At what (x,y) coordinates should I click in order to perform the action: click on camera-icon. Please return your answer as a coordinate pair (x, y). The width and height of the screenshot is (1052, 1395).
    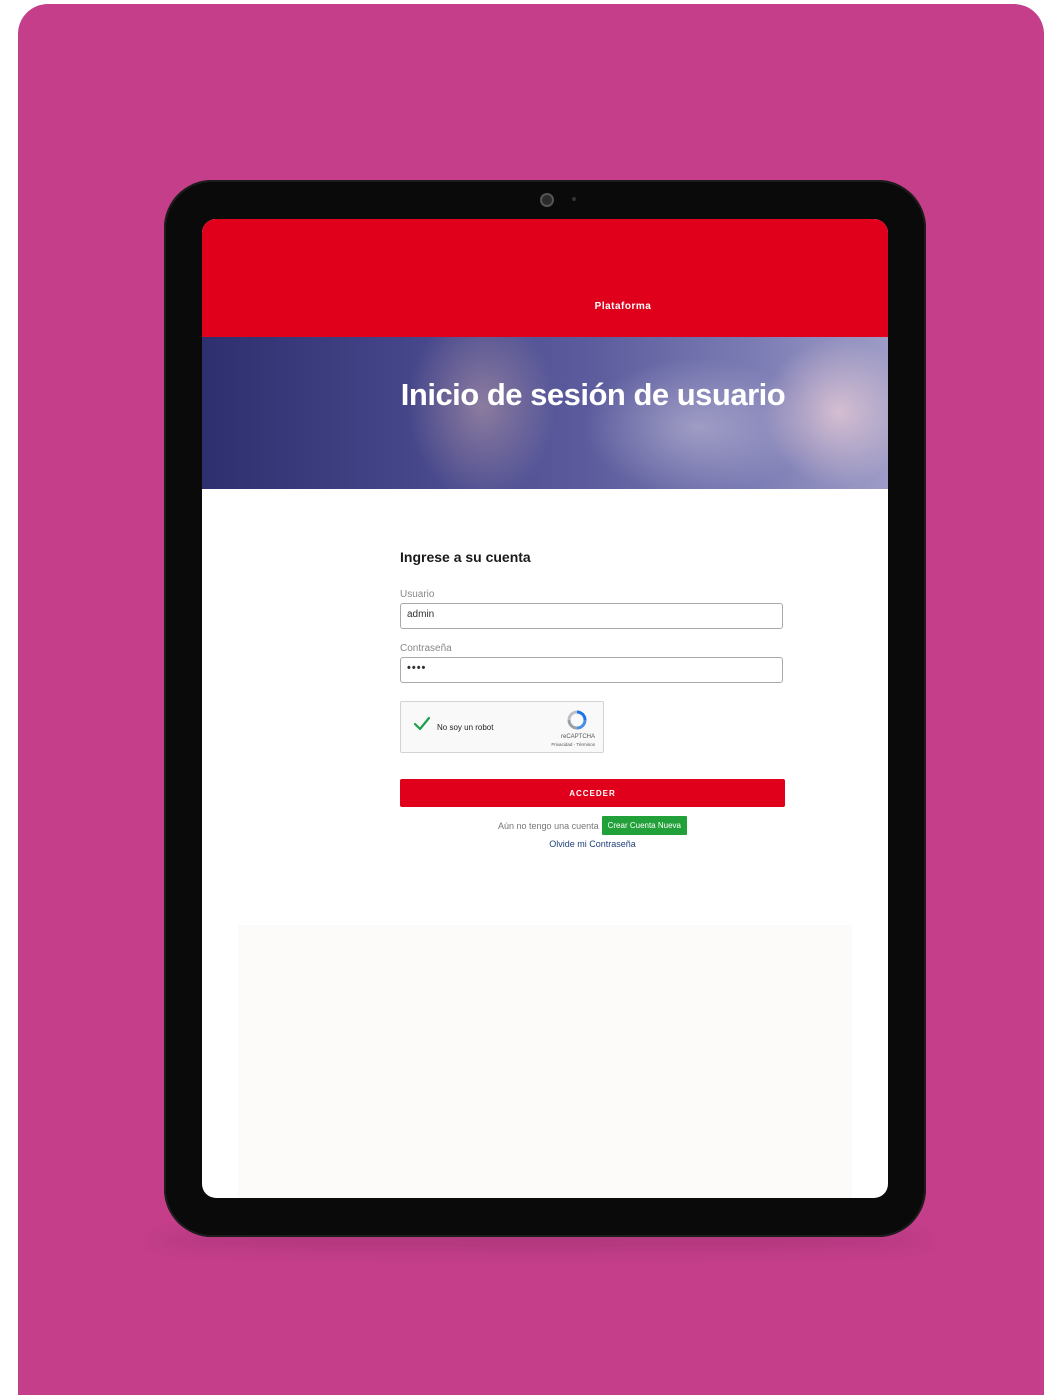
    Looking at the image, I should click on (547, 200).